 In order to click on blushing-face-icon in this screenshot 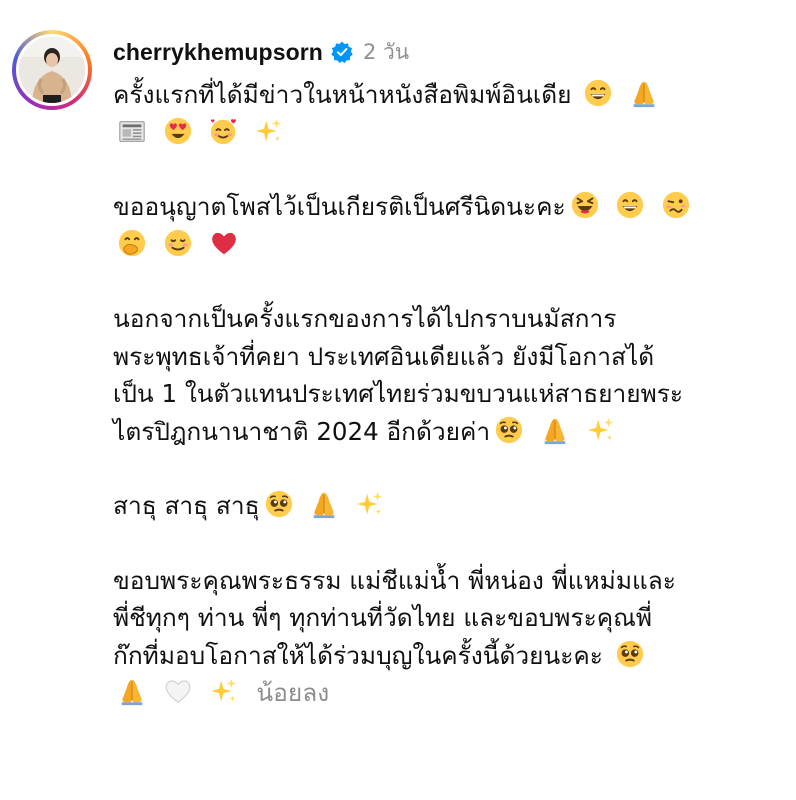, I will do `click(178, 243)`.